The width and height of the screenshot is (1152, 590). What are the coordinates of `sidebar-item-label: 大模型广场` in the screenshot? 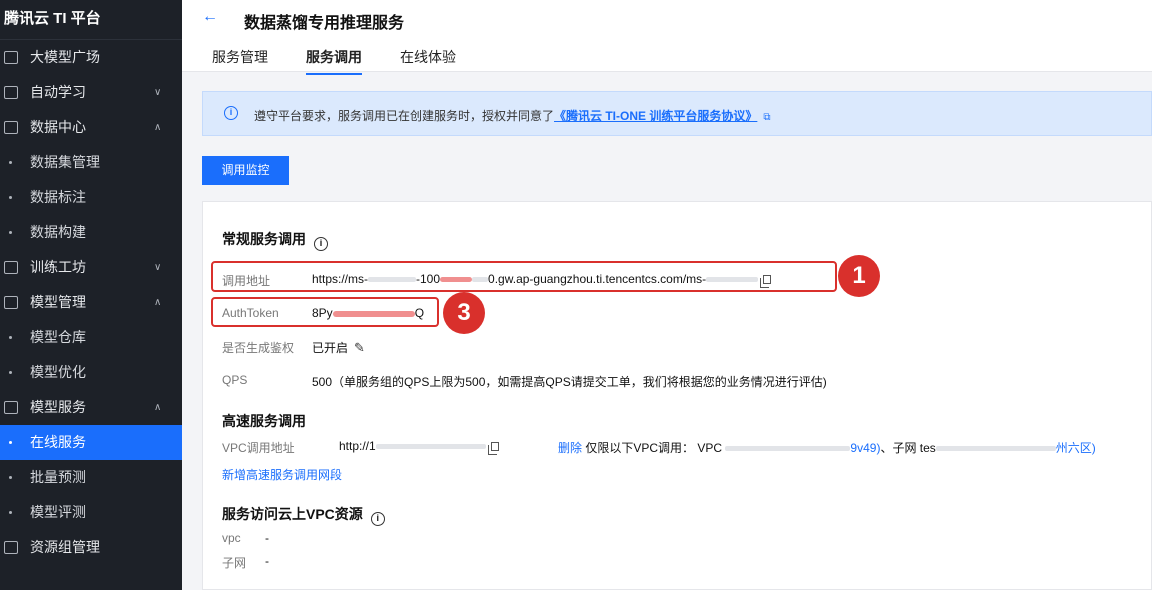 It's located at (65, 57).